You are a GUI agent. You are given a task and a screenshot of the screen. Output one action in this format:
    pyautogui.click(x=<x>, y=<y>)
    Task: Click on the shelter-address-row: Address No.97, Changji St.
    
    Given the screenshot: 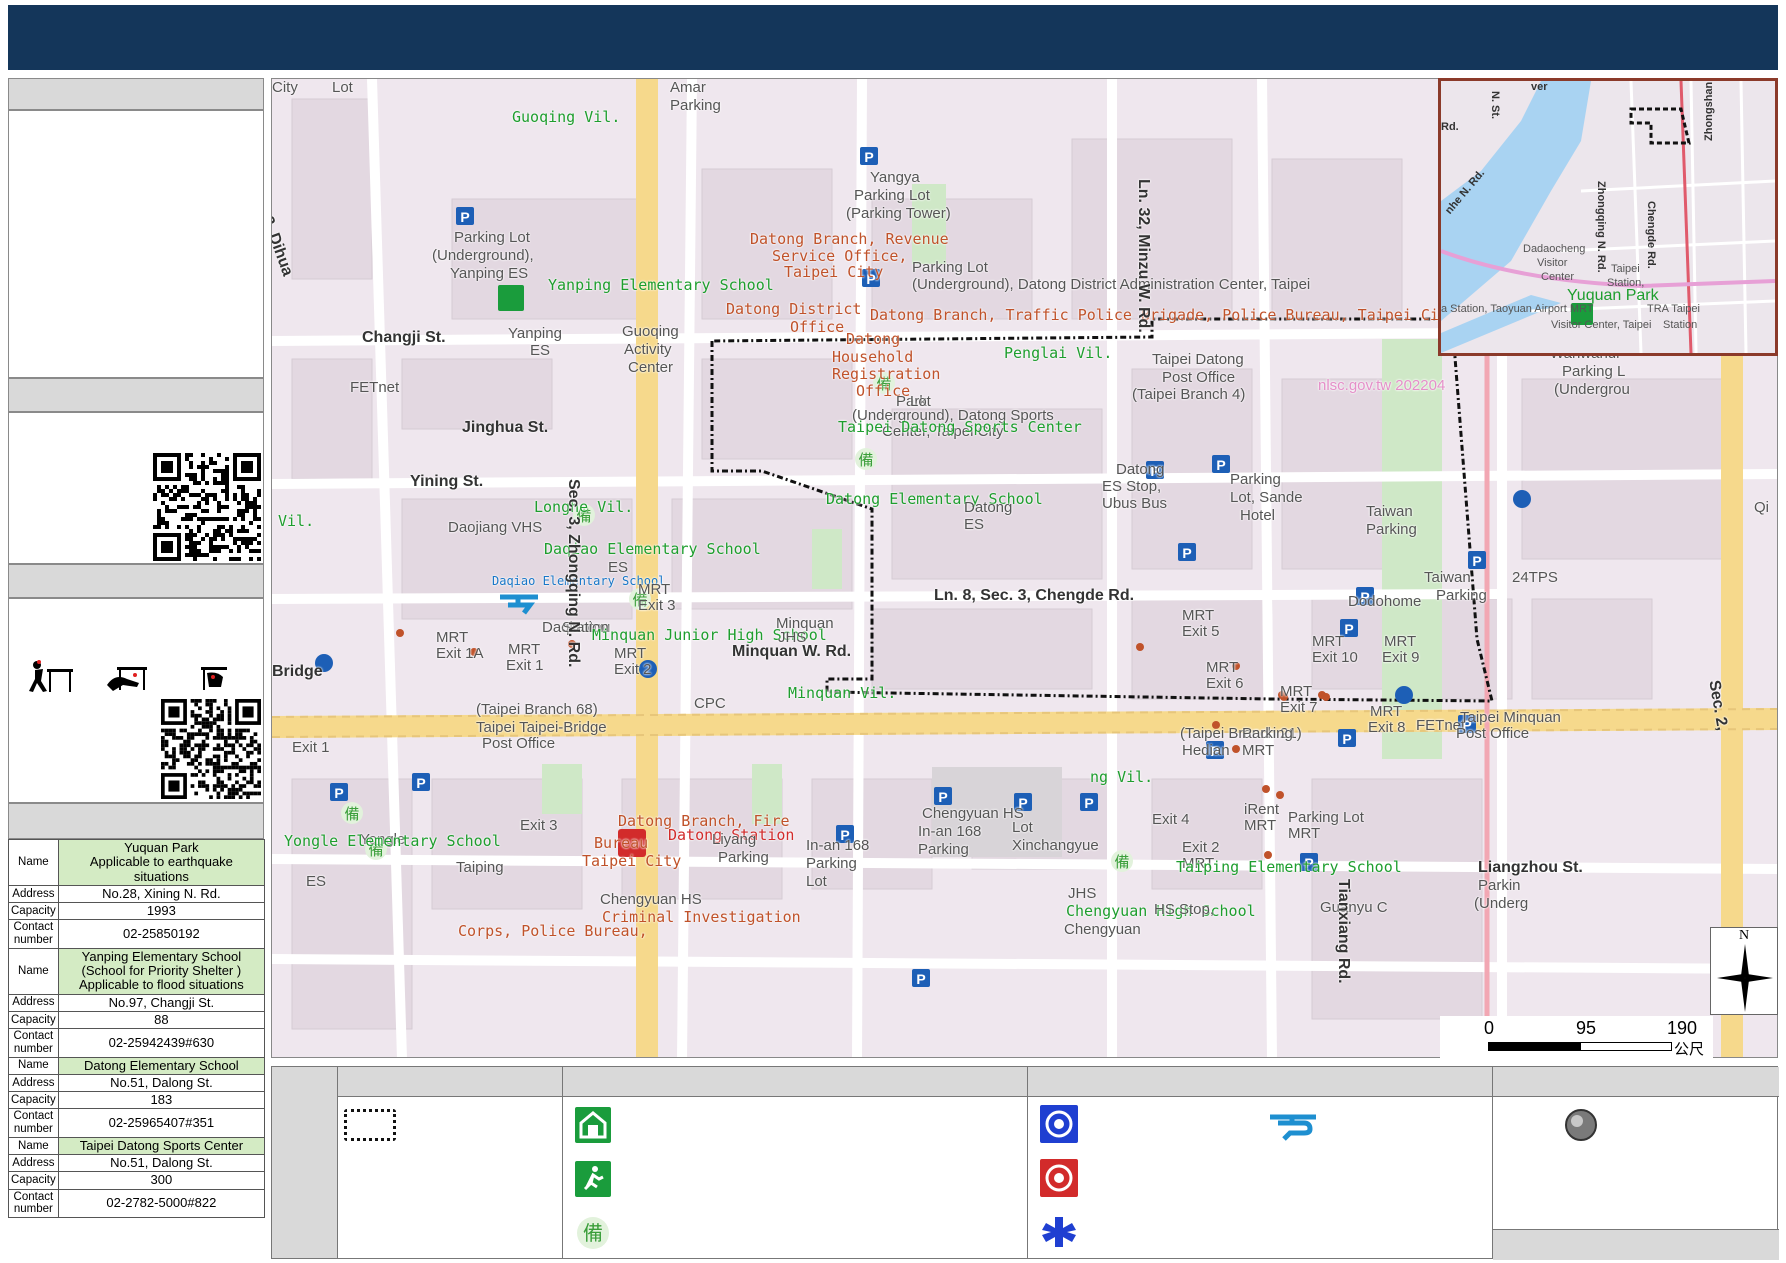 What is the action you would take?
    pyautogui.click(x=137, y=1002)
    